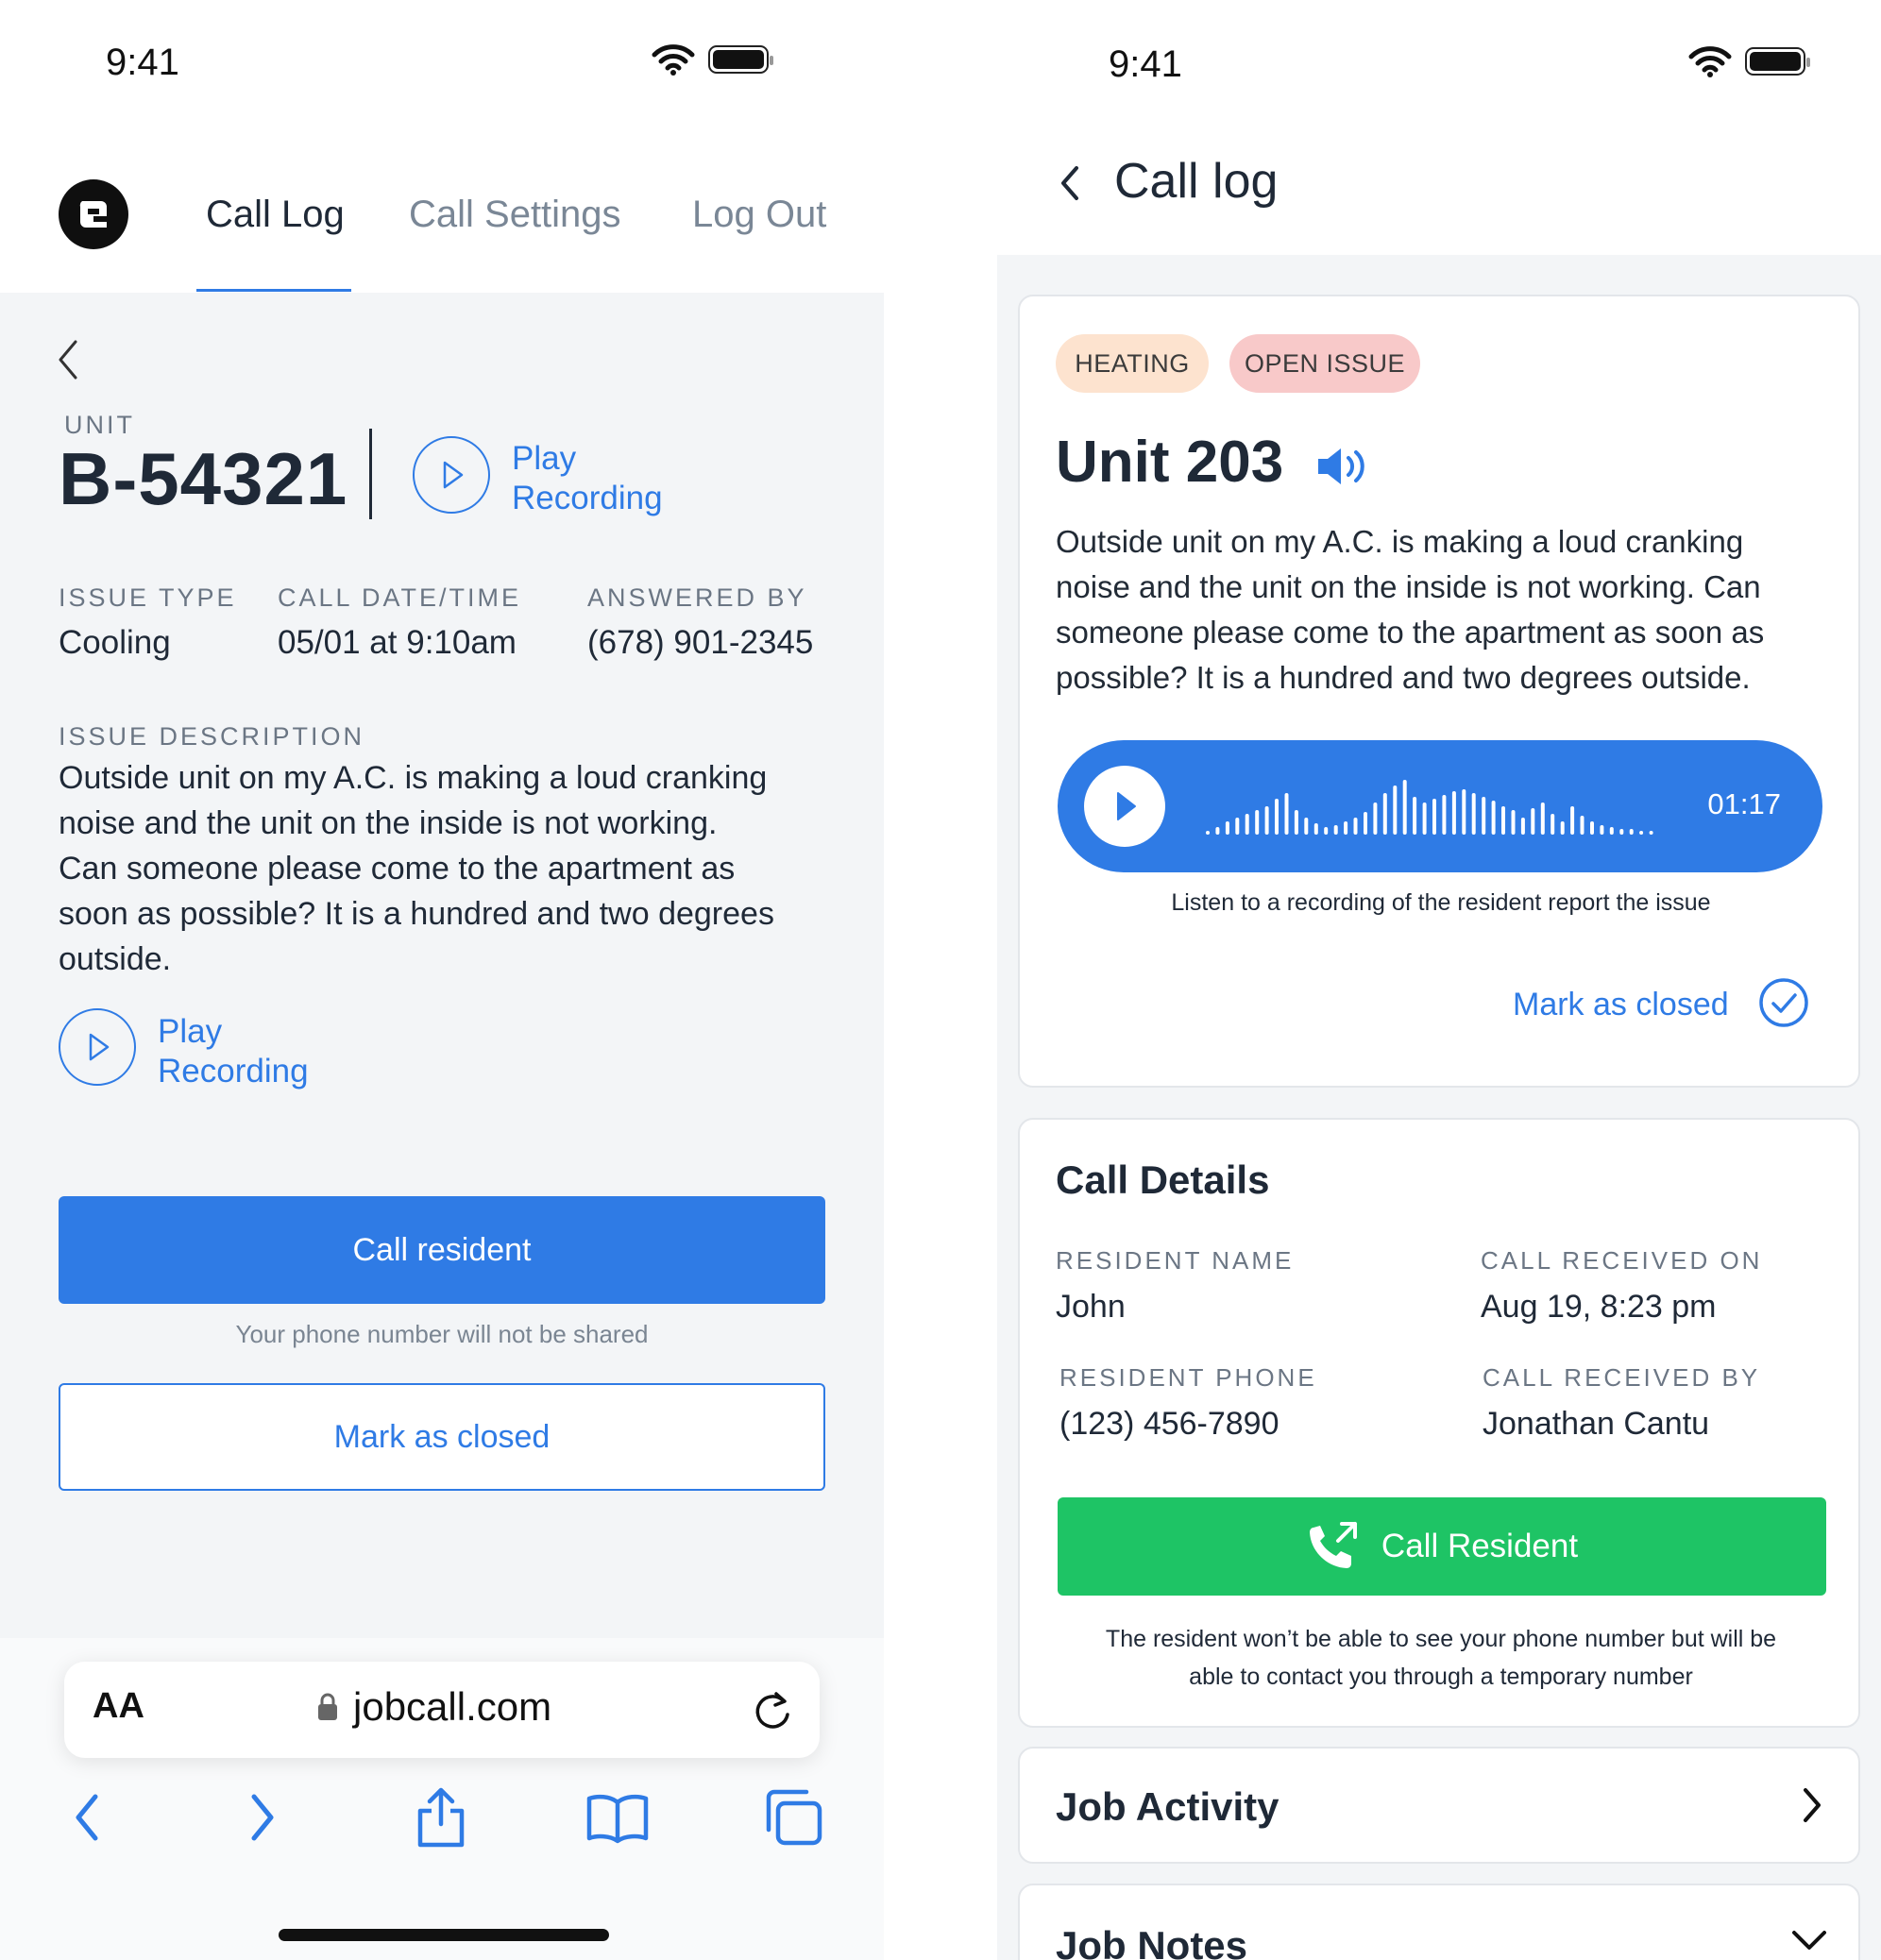 Image resolution: width=1881 pixels, height=1960 pixels. What do you see at coordinates (1188, 1403) in the screenshot?
I see `resident-phone-field: RESIDENT PHONE (123) 456-7890` at bounding box center [1188, 1403].